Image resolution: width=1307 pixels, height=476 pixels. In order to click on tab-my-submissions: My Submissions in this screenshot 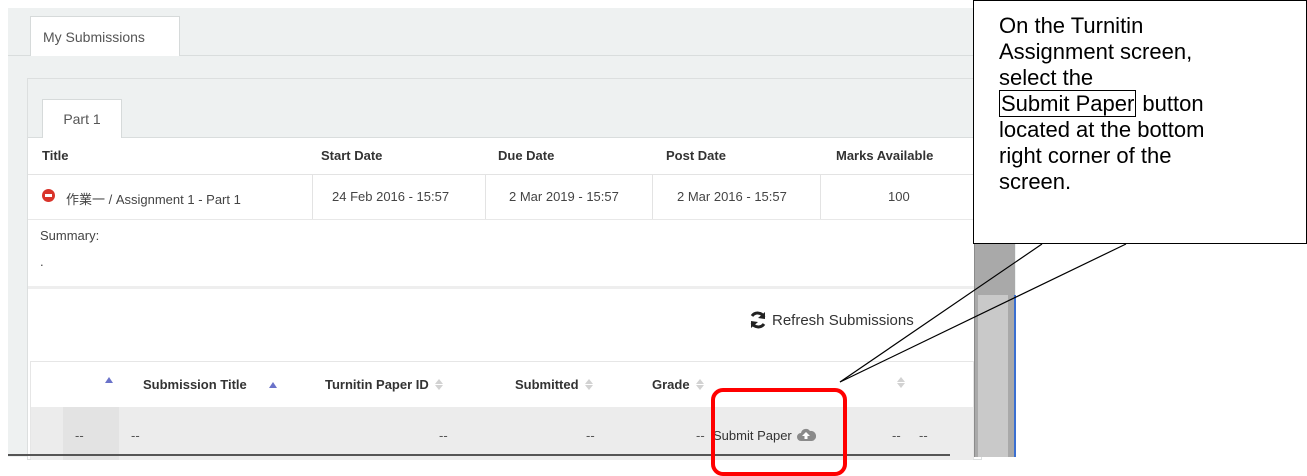, I will do `click(105, 36)`.